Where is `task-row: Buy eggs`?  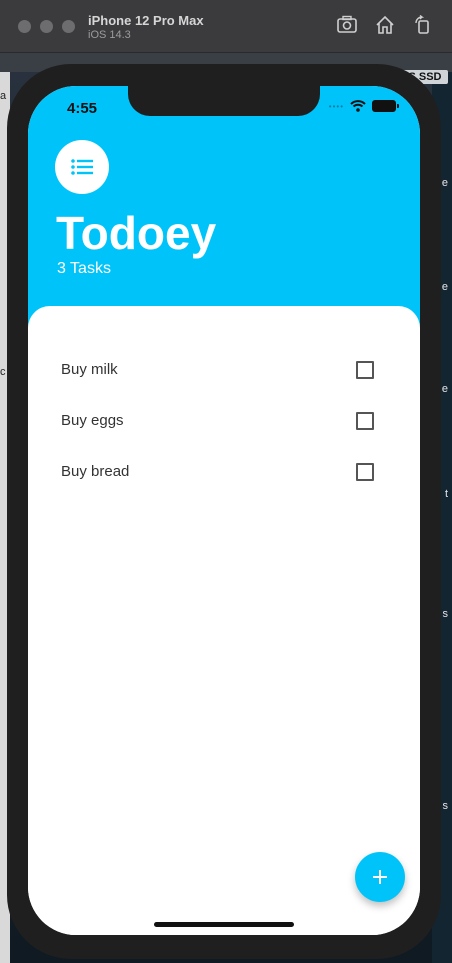
task-row: Buy eggs is located at coordinates (224, 420).